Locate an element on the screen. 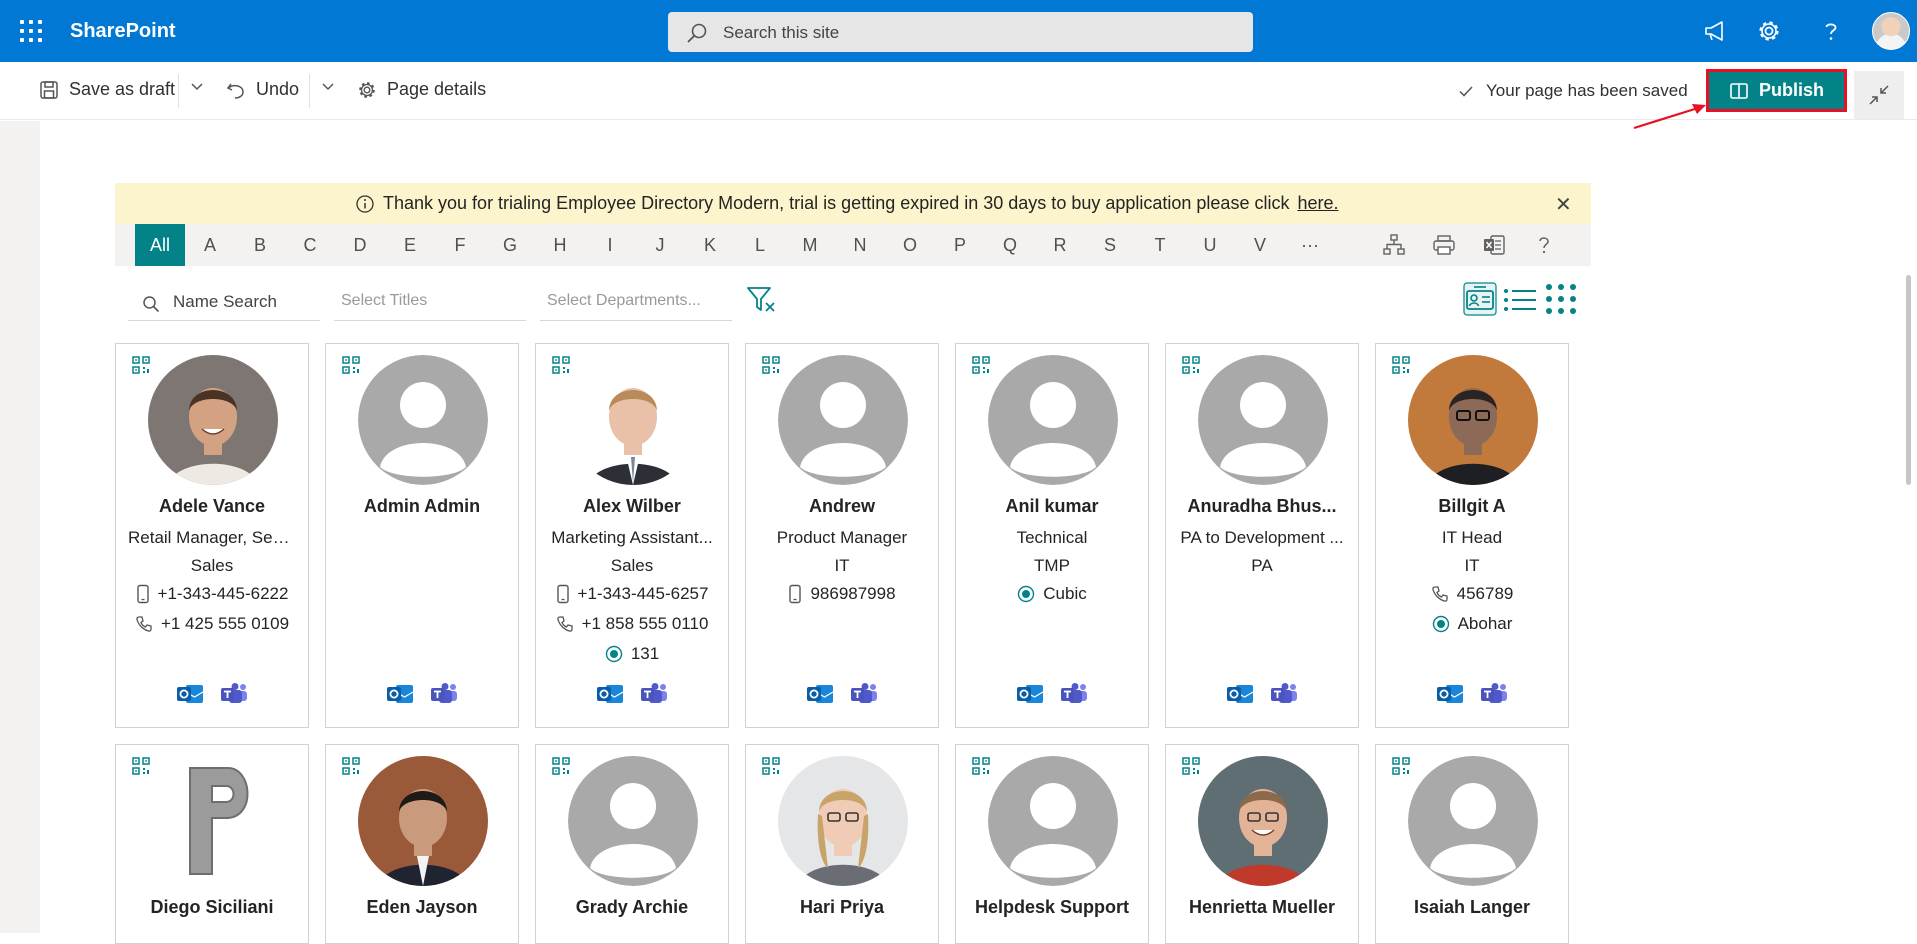  employee-card: Admin Admin is located at coordinates (422, 535).